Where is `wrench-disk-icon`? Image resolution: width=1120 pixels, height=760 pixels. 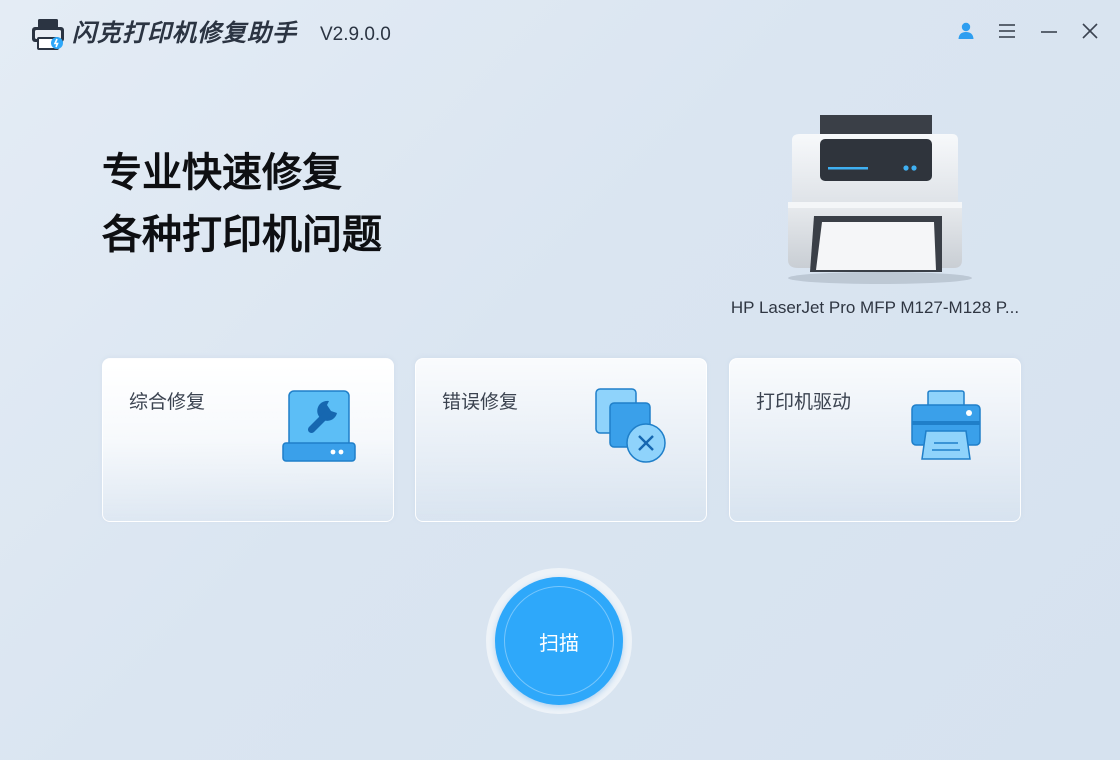
wrench-disk-icon is located at coordinates (319, 426).